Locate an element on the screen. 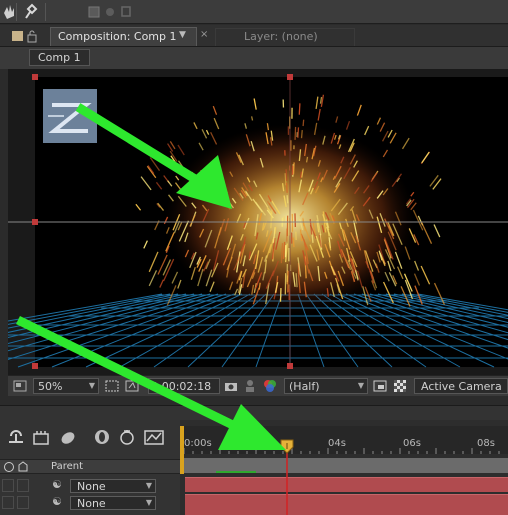 The image size is (508, 515). 3d-view-value: Active Camera is located at coordinates (461, 386).